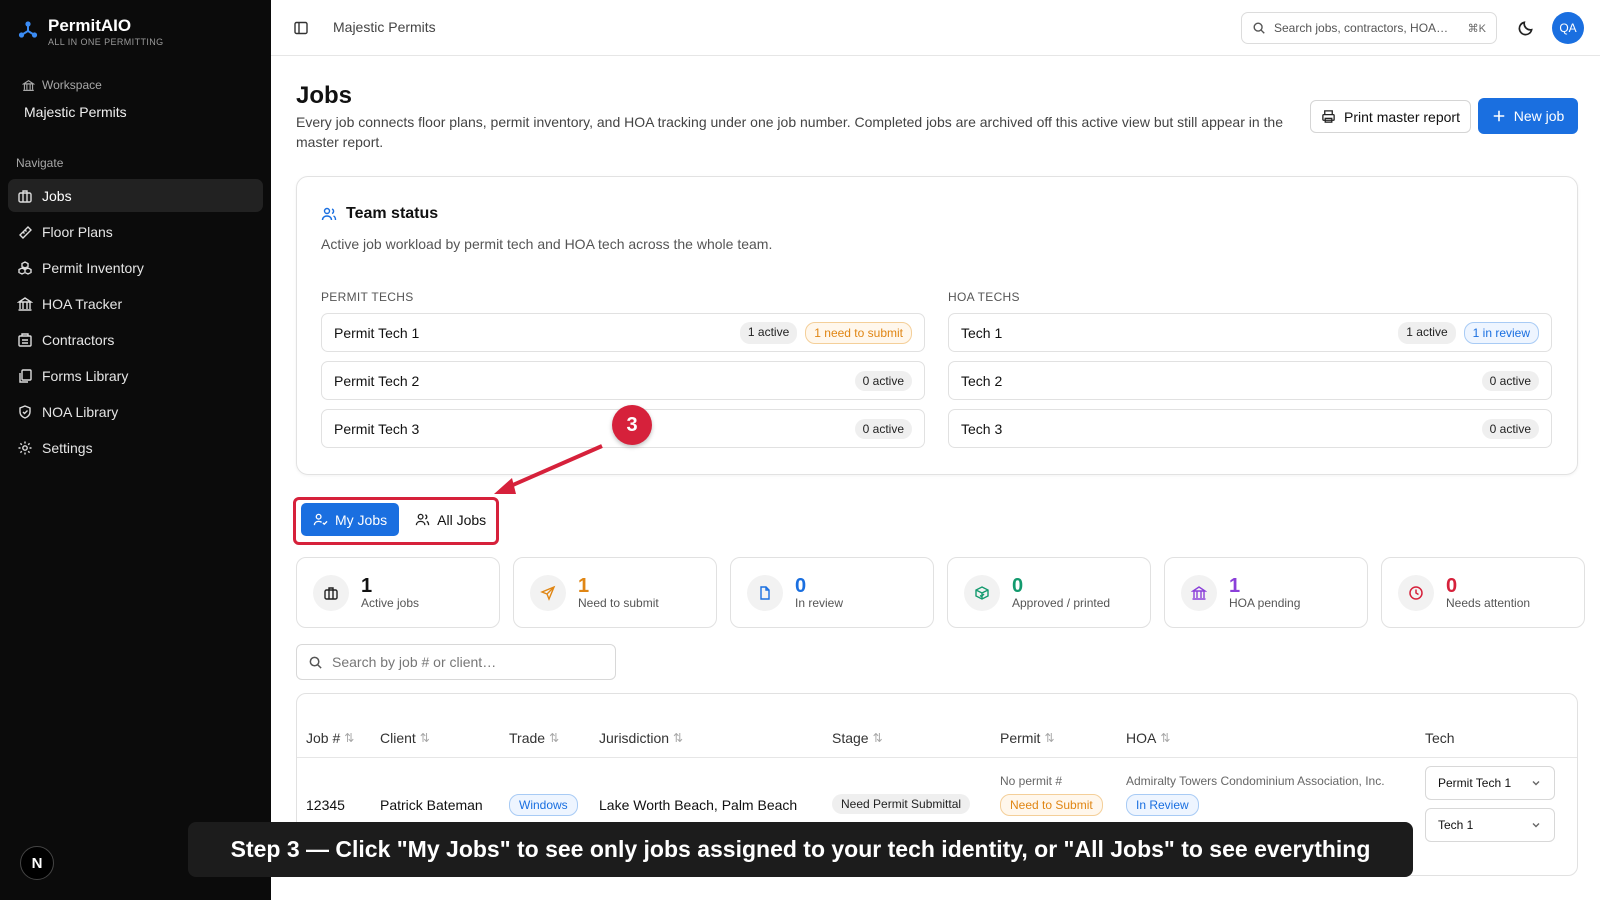 The image size is (1600, 900). Describe the element at coordinates (25, 447) in the screenshot. I see `gear-icon` at that location.